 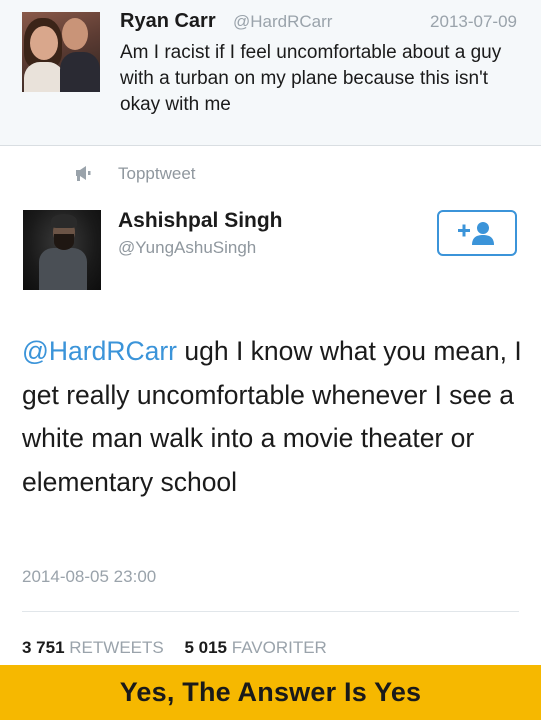 I want to click on topptweet-label: Topptweet, so click(x=157, y=173).